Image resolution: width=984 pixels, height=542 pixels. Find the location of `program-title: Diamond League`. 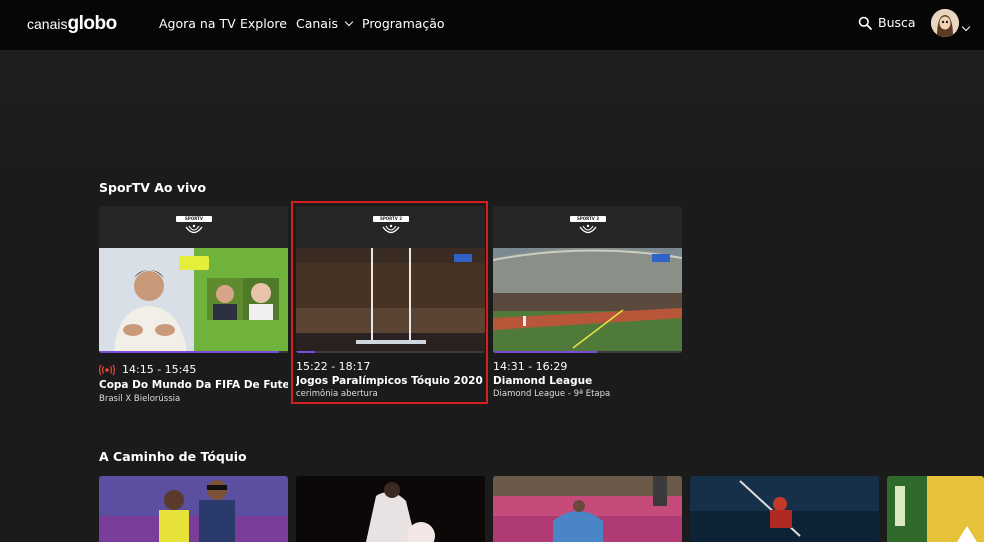

program-title: Diamond League is located at coordinates (587, 381).